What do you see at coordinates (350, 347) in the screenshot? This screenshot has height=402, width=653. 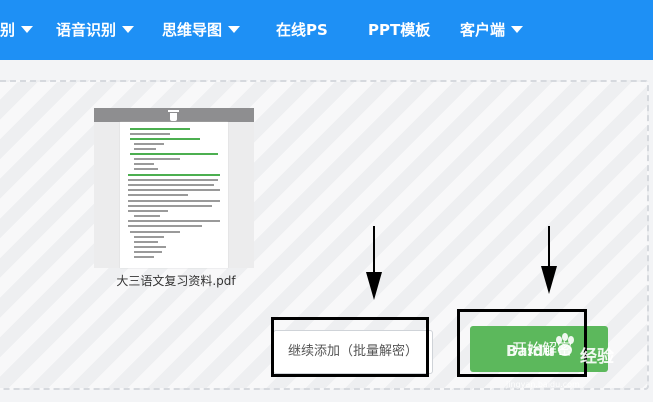 I see `annotation-box-add-more` at bounding box center [350, 347].